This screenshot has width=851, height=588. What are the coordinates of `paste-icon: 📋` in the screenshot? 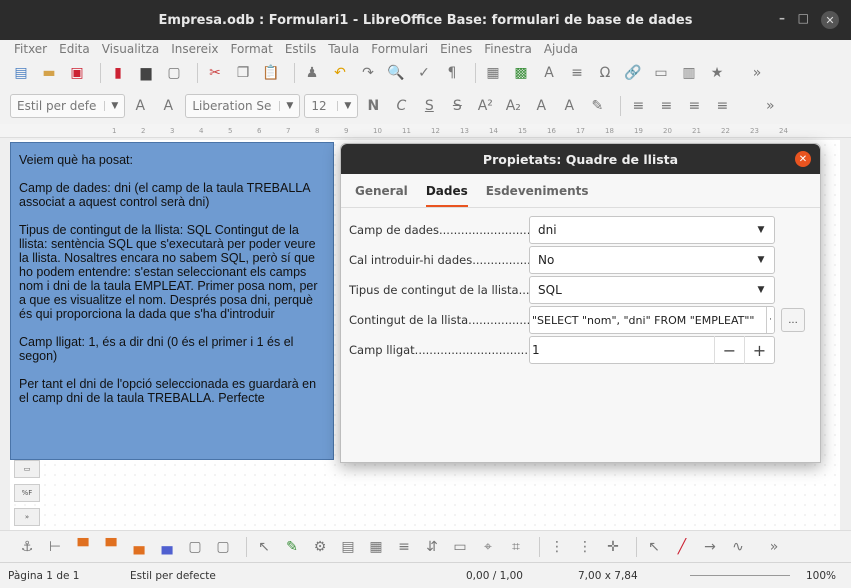 It's located at (271, 73).